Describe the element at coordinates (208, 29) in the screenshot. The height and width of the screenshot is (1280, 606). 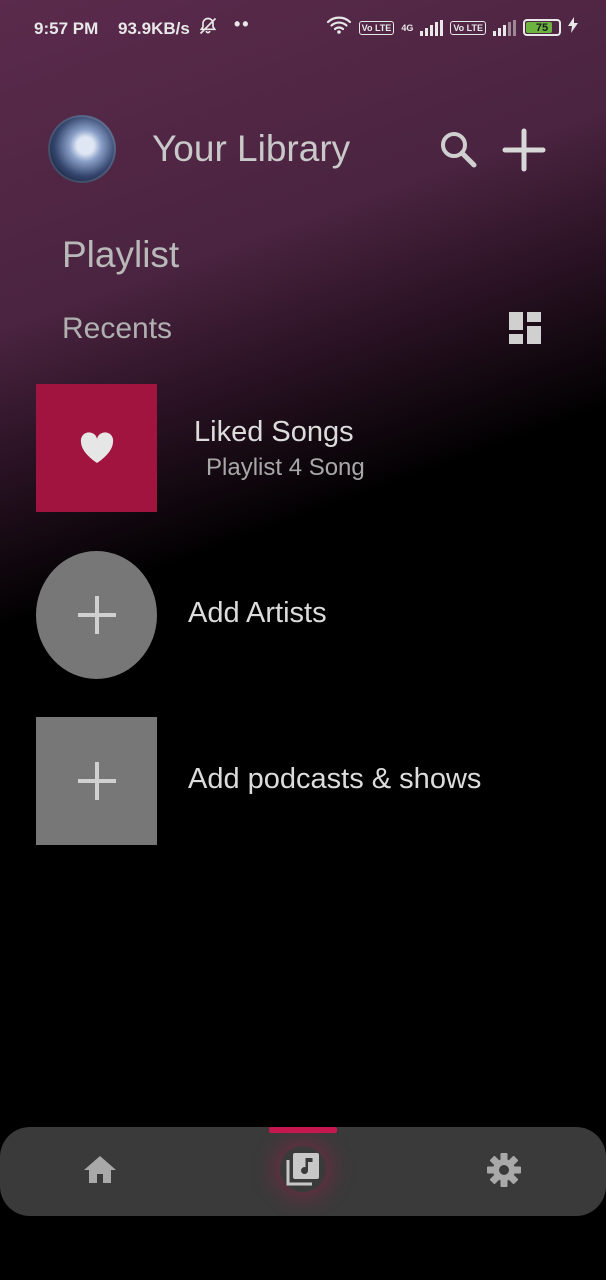
I see `mute-icon` at that location.